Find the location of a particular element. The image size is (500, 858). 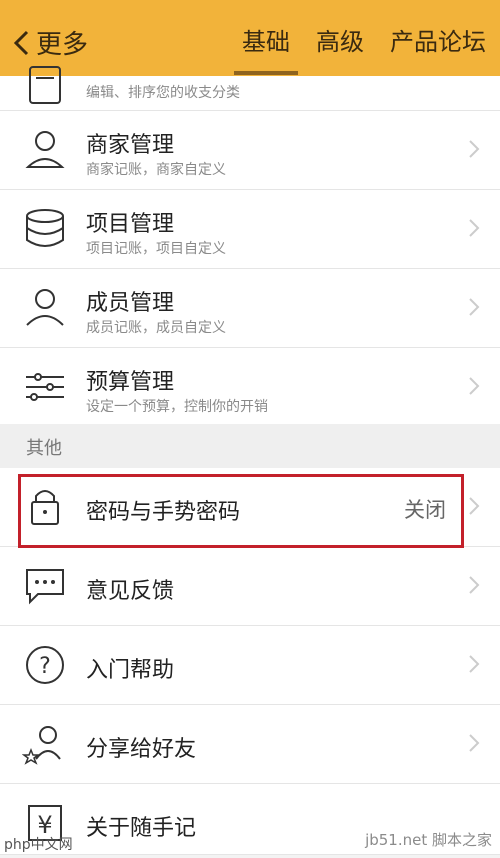

database-icon is located at coordinates (45, 228).